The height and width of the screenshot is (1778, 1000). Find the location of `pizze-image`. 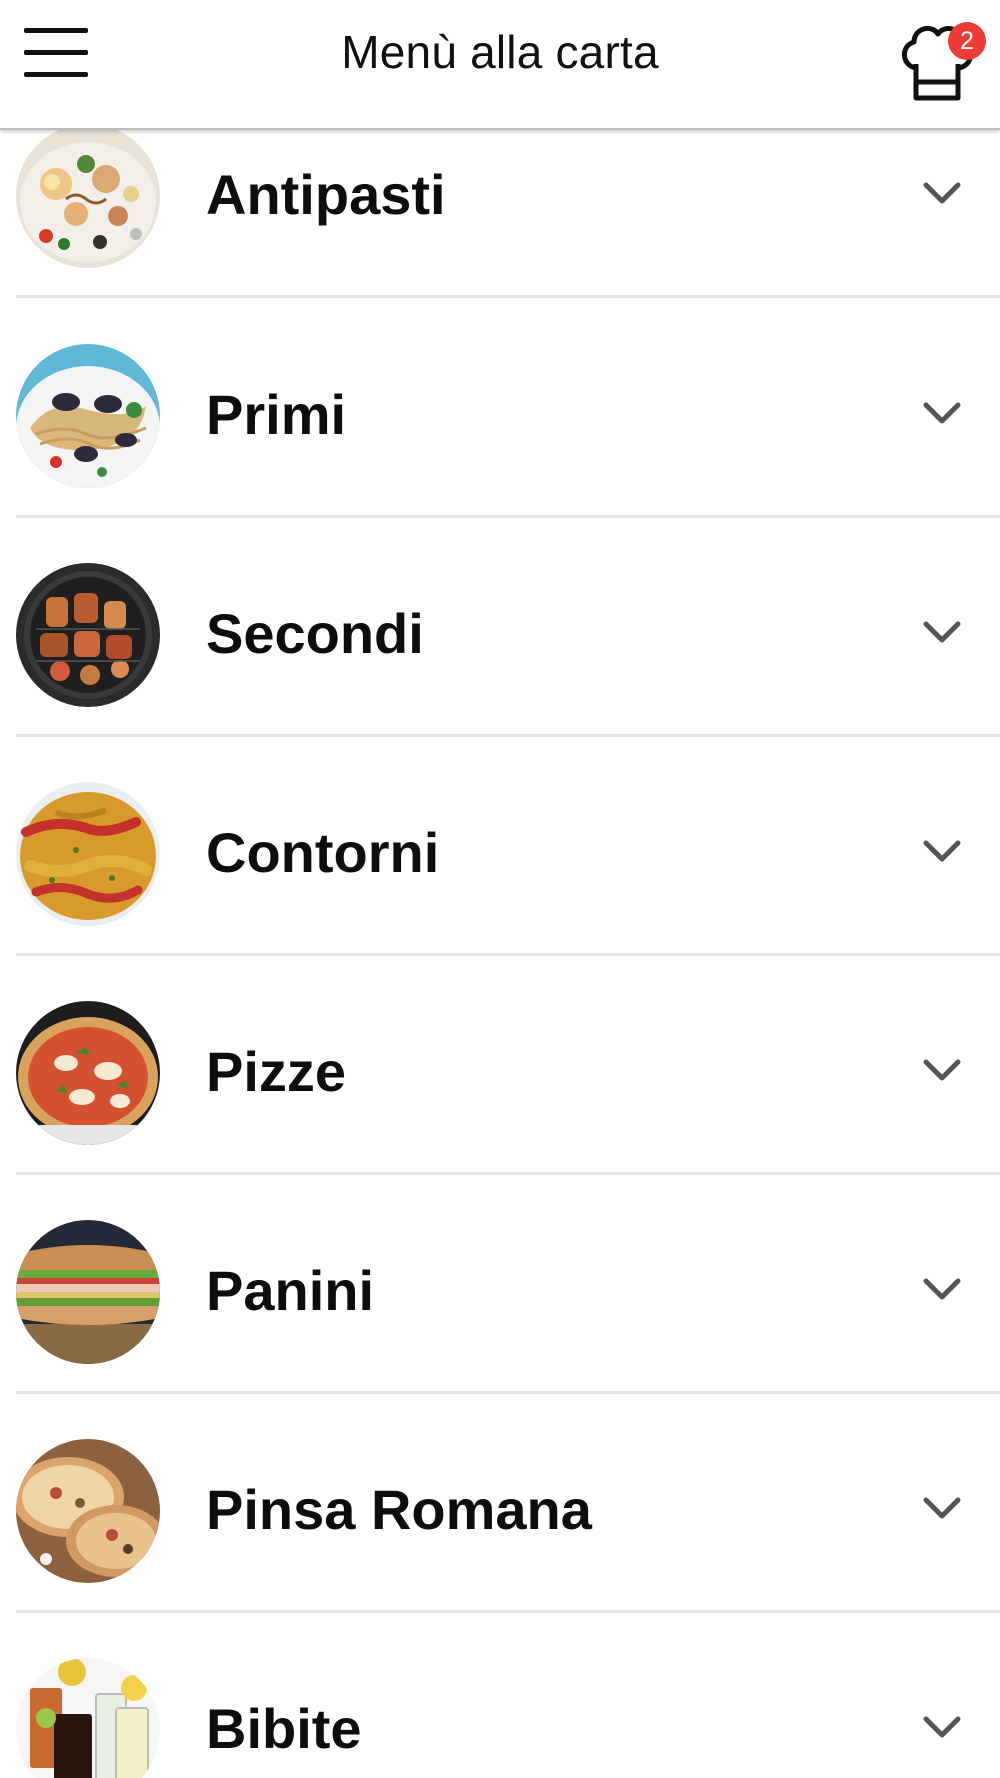

pizze-image is located at coordinates (88, 1073).